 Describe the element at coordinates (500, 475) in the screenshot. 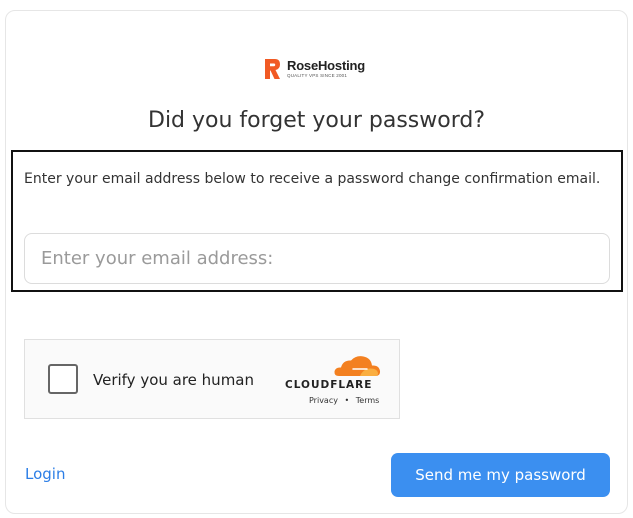

I see `send-password-button: Send me my password` at that location.